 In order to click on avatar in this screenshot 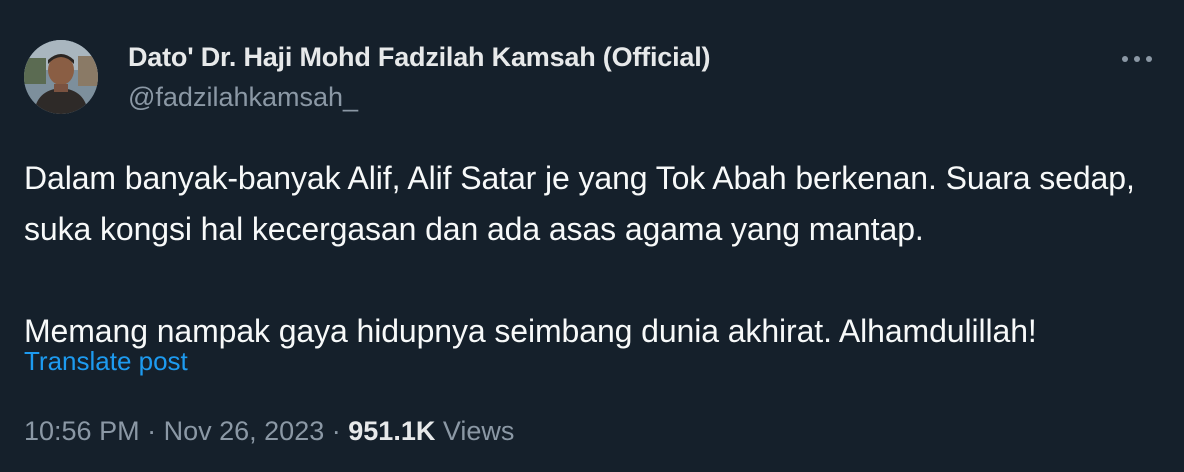, I will do `click(61, 77)`.